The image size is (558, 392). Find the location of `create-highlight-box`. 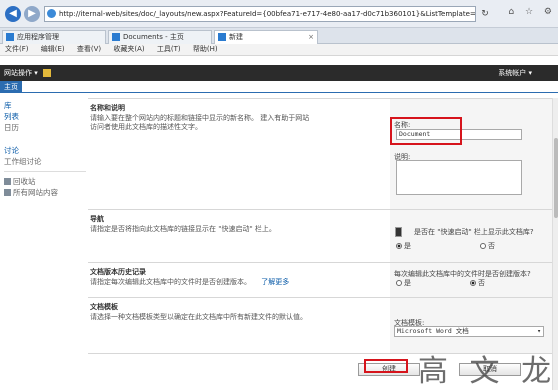

create-highlight-box is located at coordinates (386, 366).